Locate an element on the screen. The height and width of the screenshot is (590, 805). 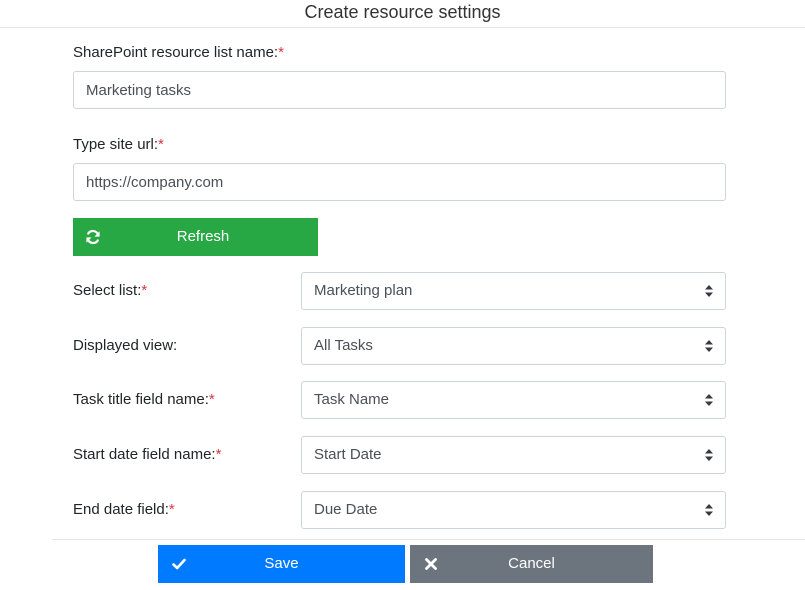
refresh-icon is located at coordinates (93, 237).